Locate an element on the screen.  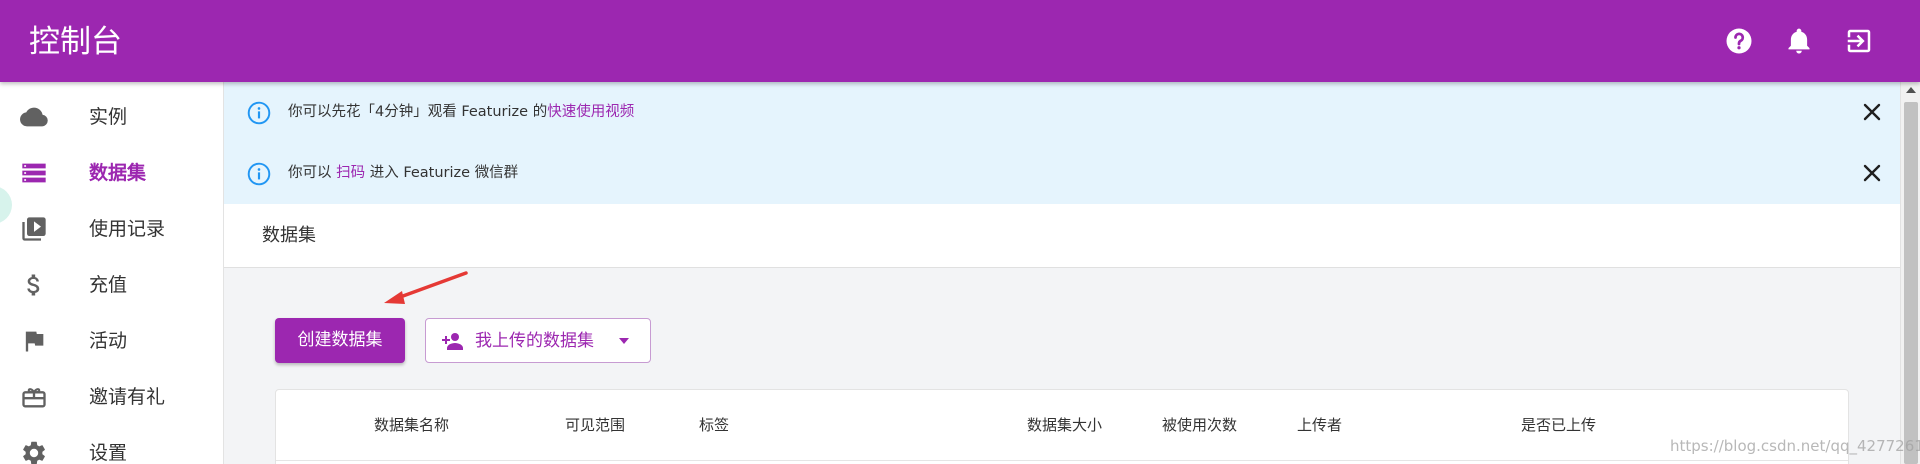
column-header-usage-count: 被使用次数 is located at coordinates (1200, 425).